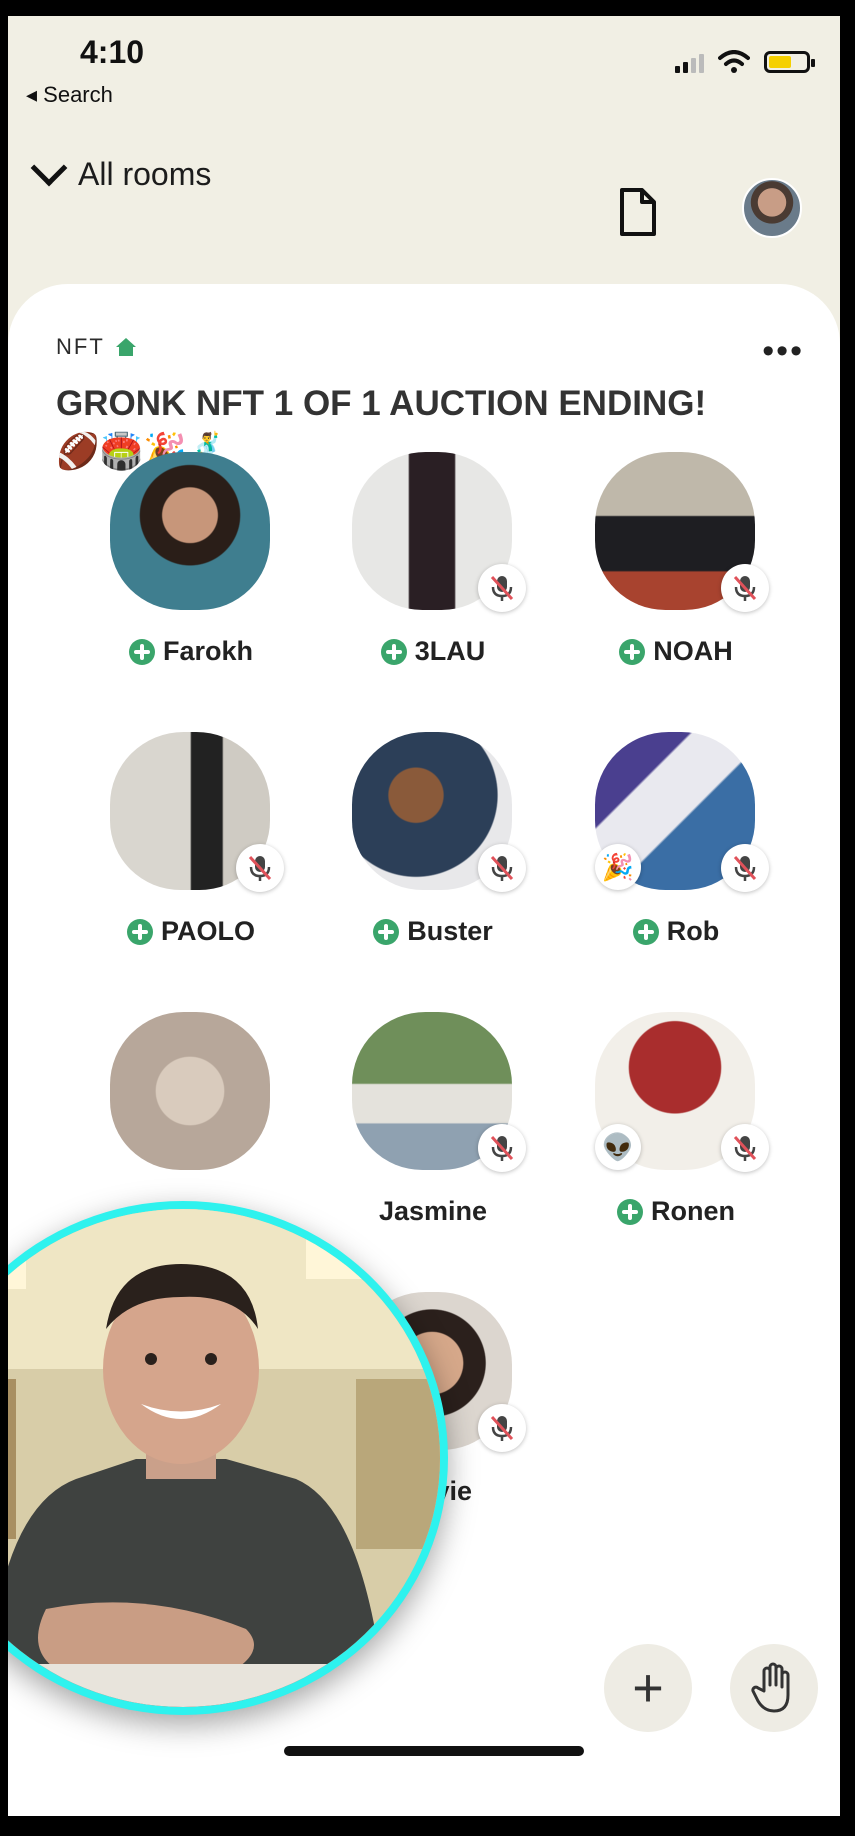  I want to click on status-time: 4:10, so click(112, 52).